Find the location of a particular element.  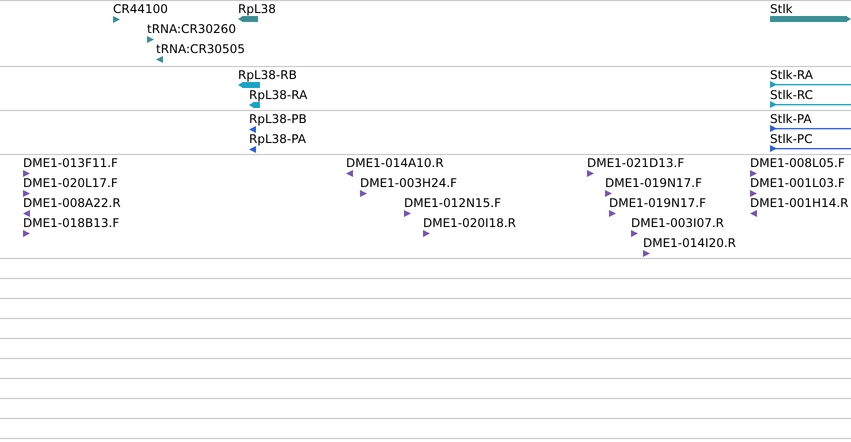

feature-label: RpL38 is located at coordinates (257, 9).